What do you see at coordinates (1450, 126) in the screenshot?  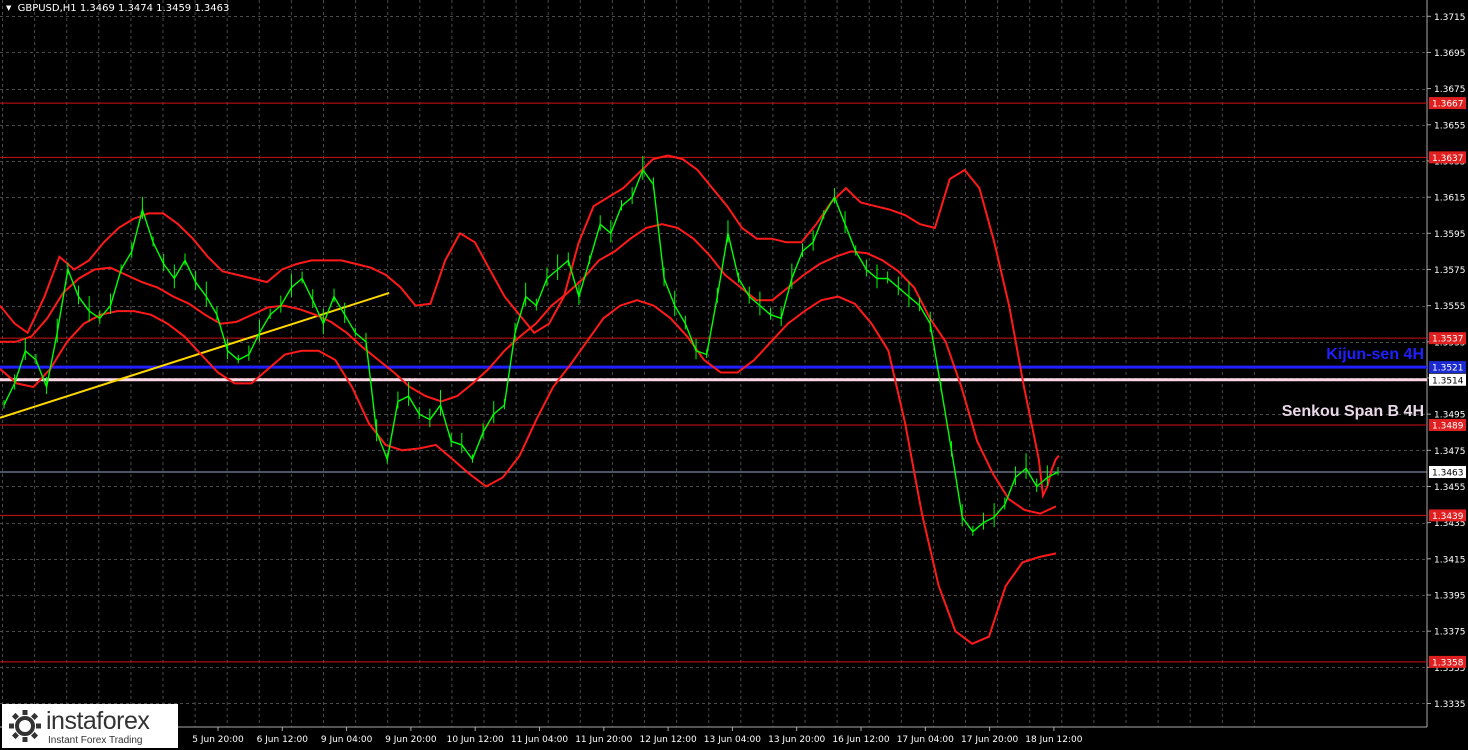 I see `y-tick-label: 1.3655` at bounding box center [1450, 126].